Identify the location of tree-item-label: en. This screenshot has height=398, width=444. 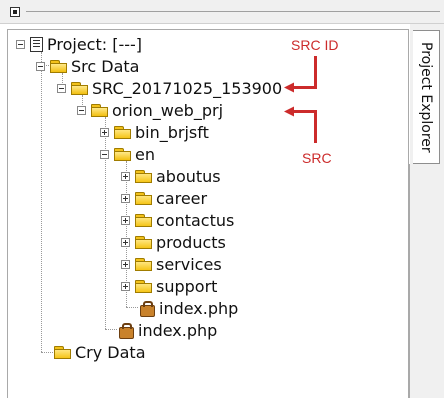
(145, 154).